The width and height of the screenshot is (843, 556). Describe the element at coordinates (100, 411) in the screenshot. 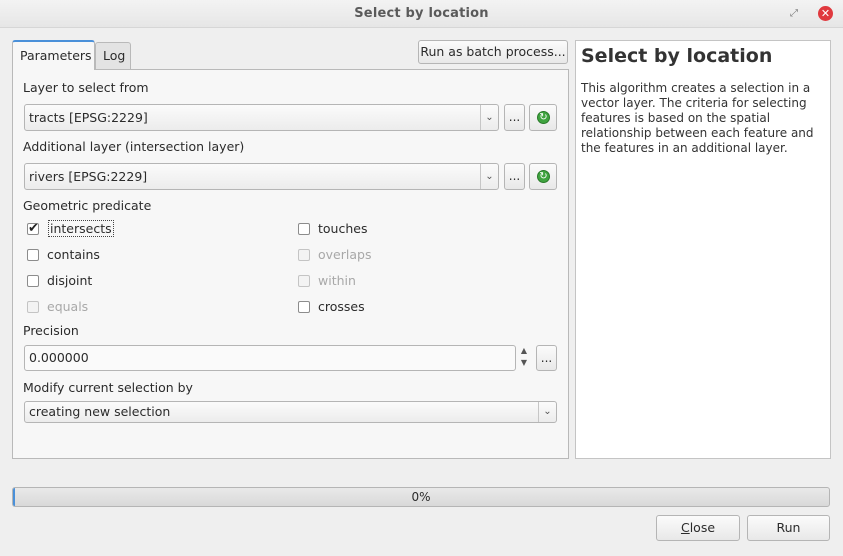

I see `modify-selection-value: creating new selection` at that location.